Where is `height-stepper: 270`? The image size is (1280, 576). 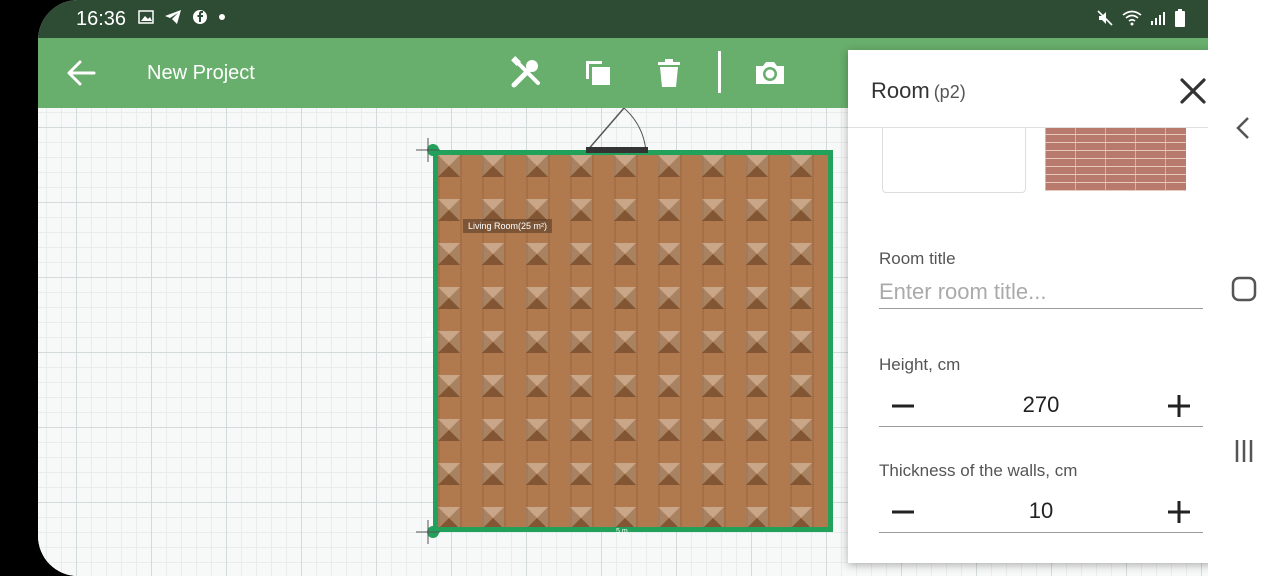 height-stepper: 270 is located at coordinates (1041, 406).